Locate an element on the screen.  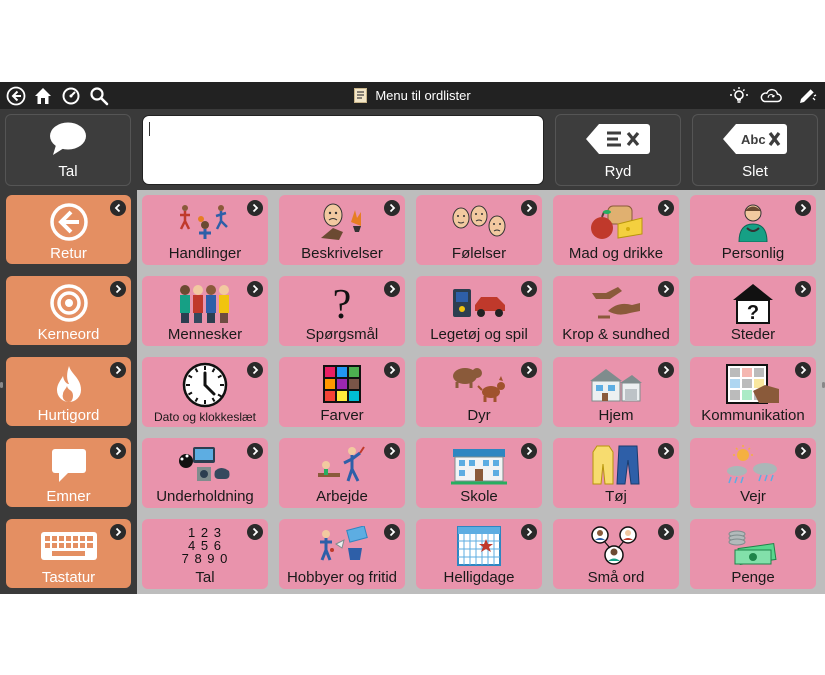
cell-skole: Skole is located at coordinates (479, 473).